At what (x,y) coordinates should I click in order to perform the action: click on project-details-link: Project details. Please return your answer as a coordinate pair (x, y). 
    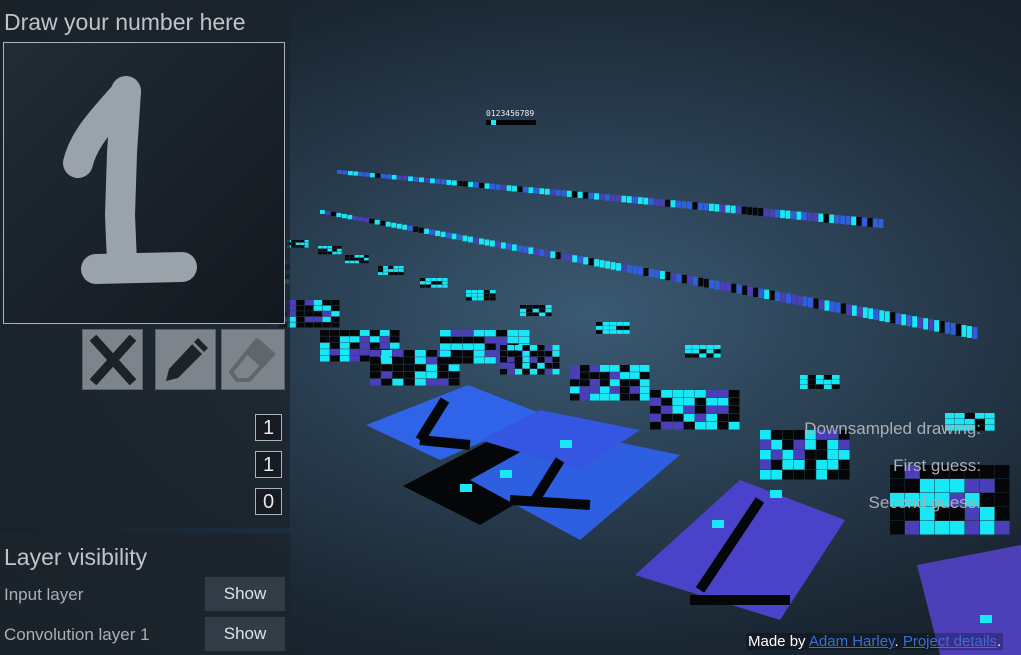
    Looking at the image, I should click on (950, 641).